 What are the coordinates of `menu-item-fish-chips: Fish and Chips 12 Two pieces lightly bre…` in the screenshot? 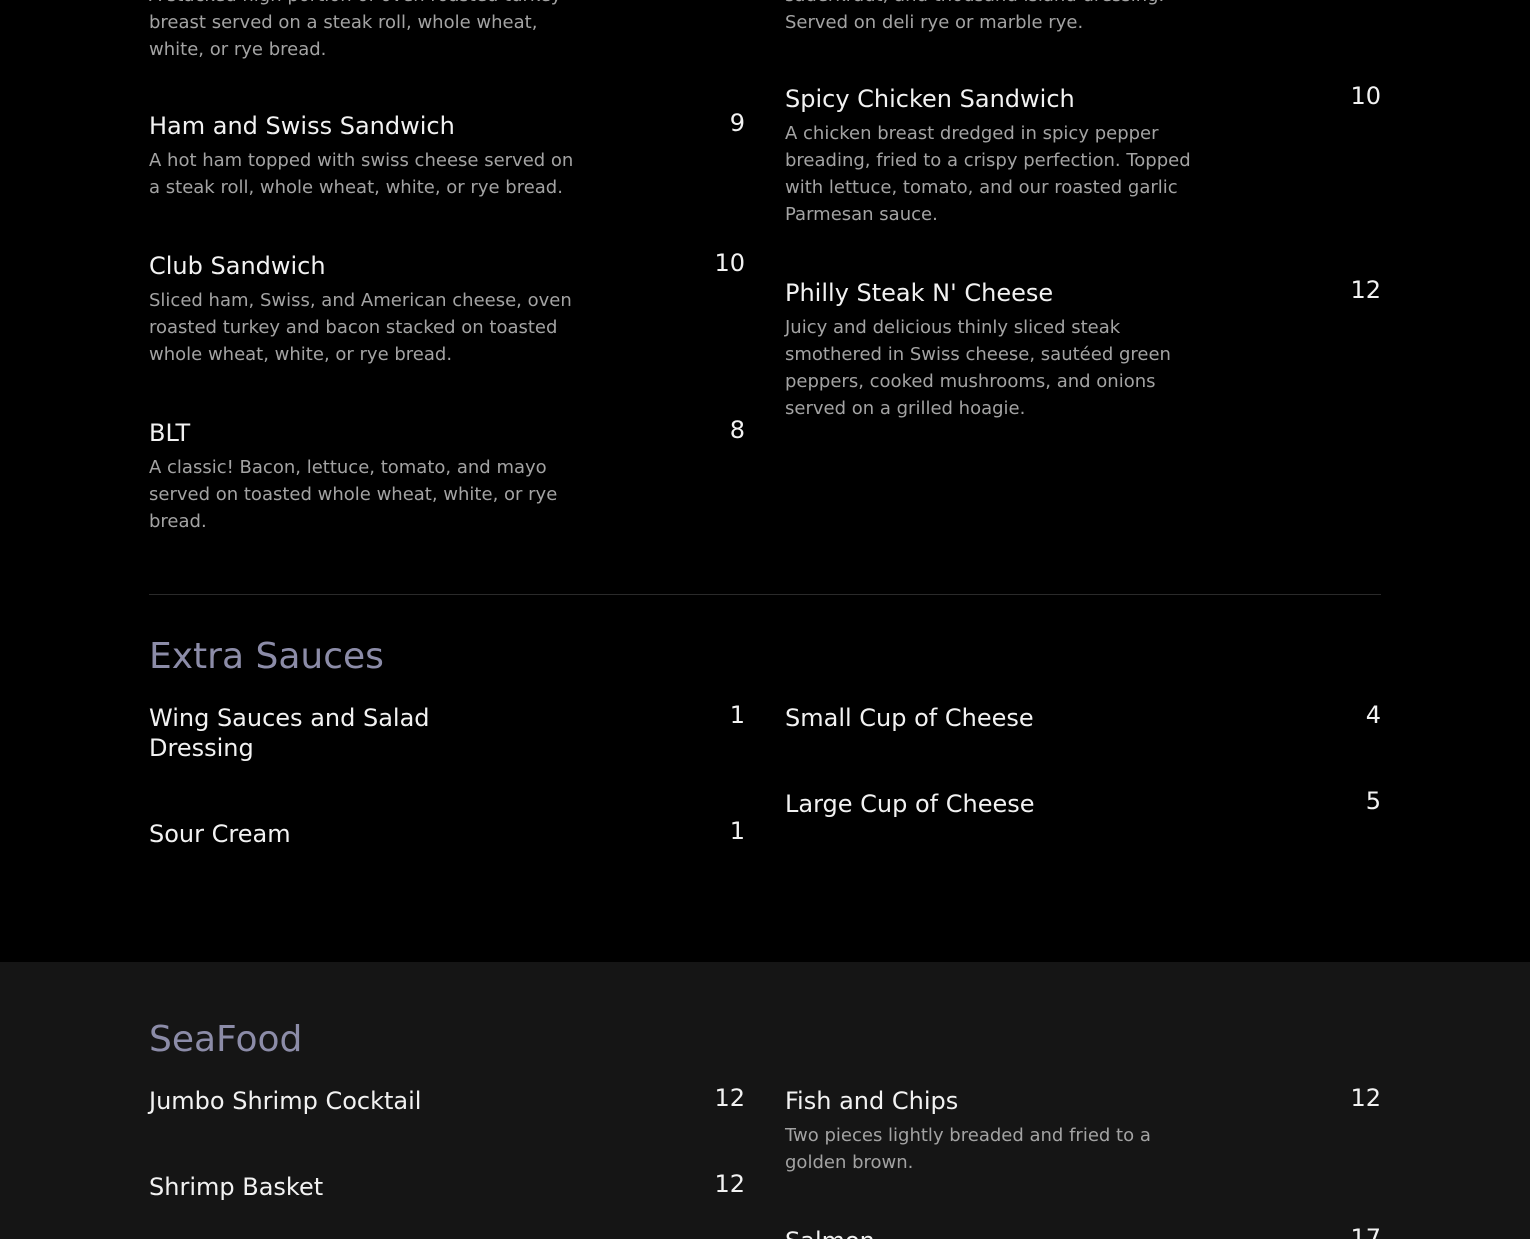 It's located at (1083, 1130).